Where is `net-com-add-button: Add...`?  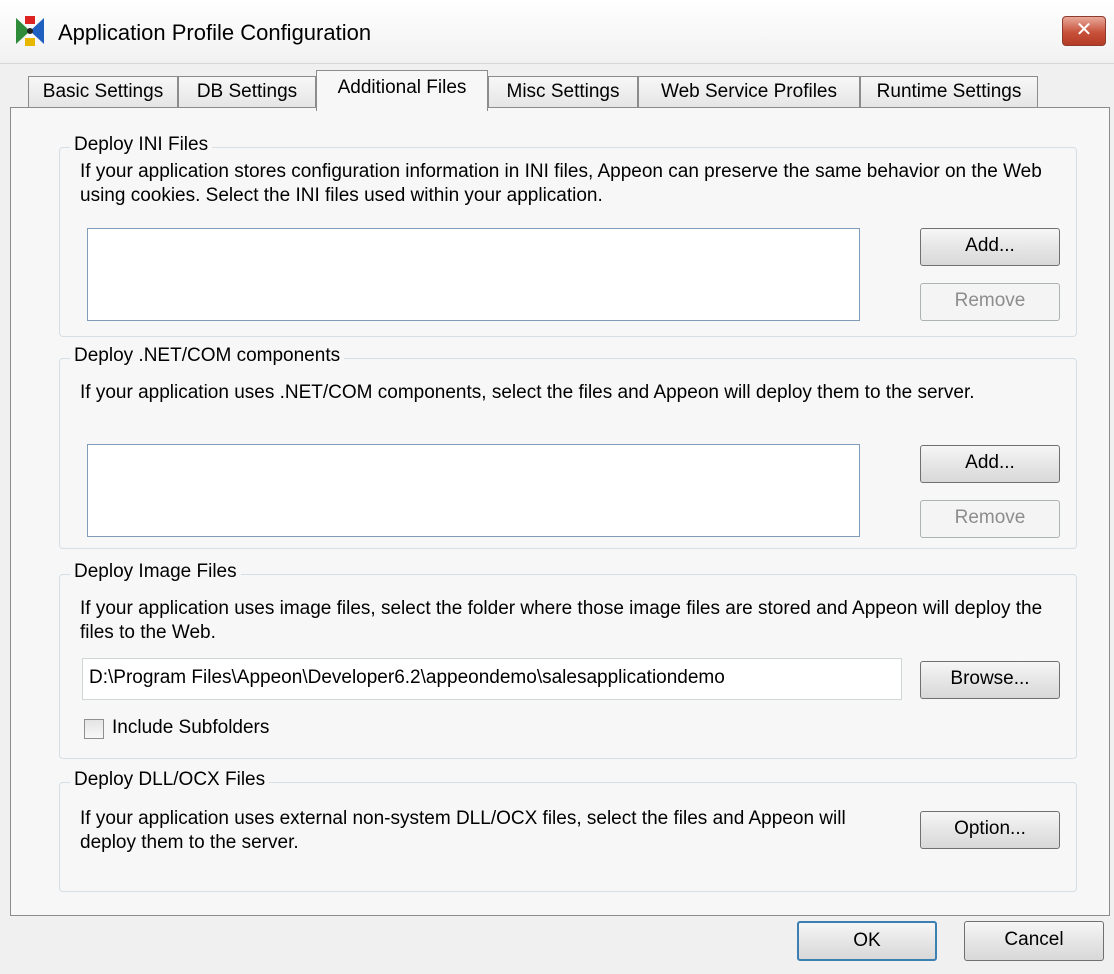 net-com-add-button: Add... is located at coordinates (990, 464).